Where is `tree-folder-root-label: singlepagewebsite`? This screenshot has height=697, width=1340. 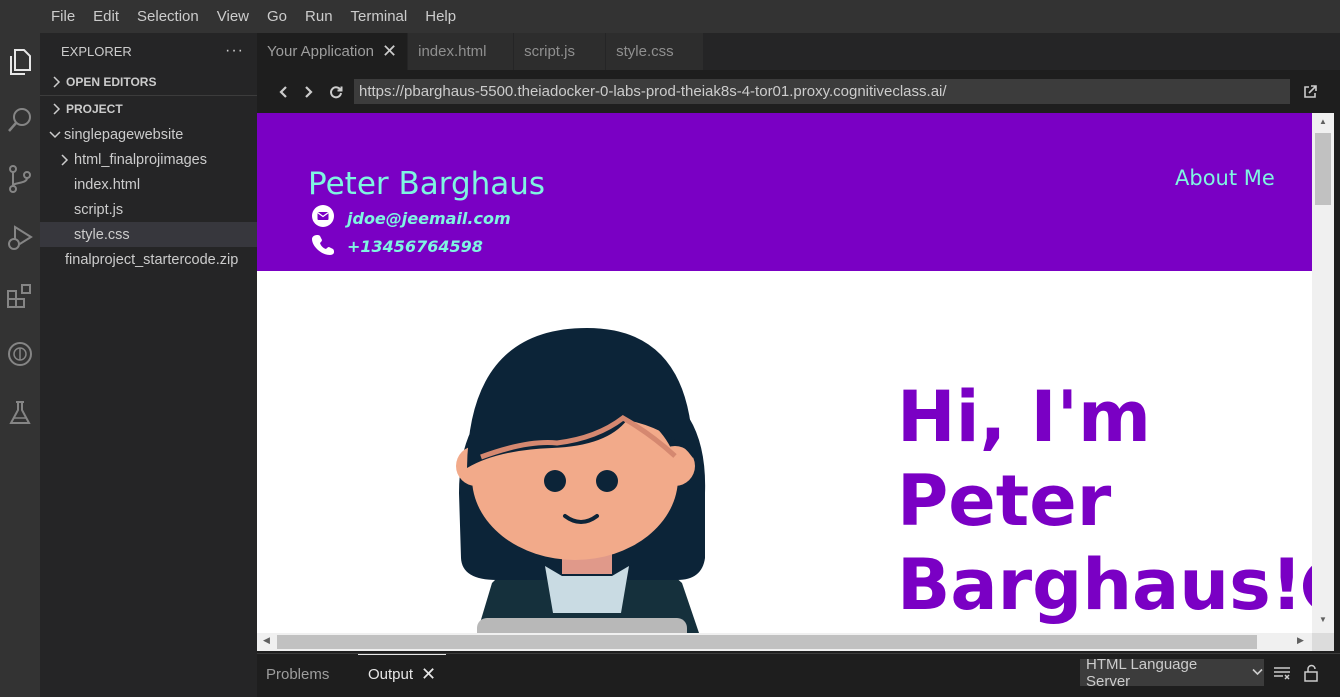
tree-folder-root-label: singlepagewebsite is located at coordinates (124, 134).